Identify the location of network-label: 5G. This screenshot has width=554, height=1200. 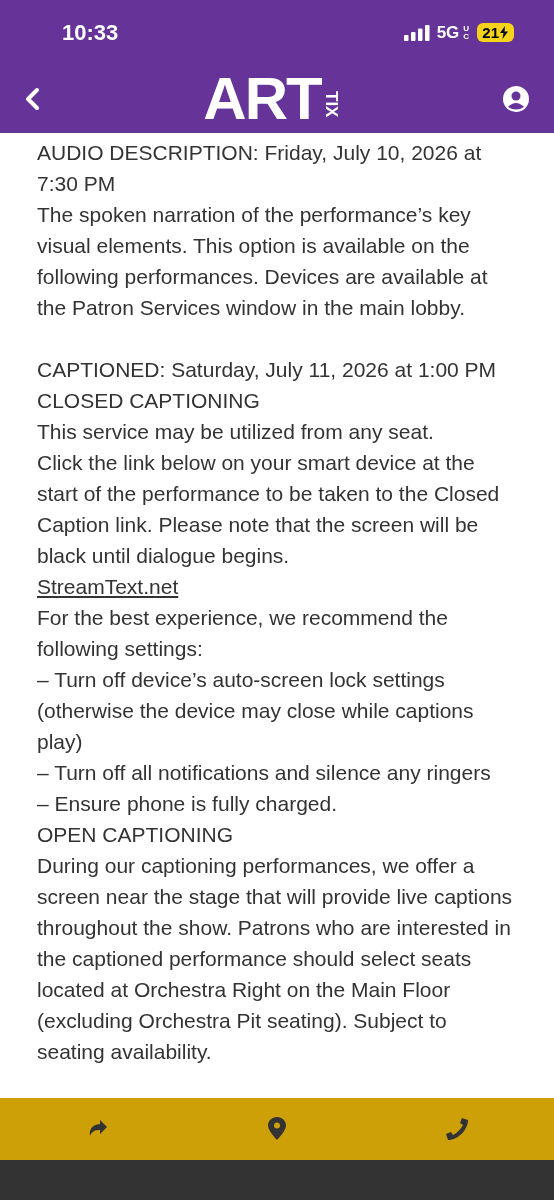
(448, 32).